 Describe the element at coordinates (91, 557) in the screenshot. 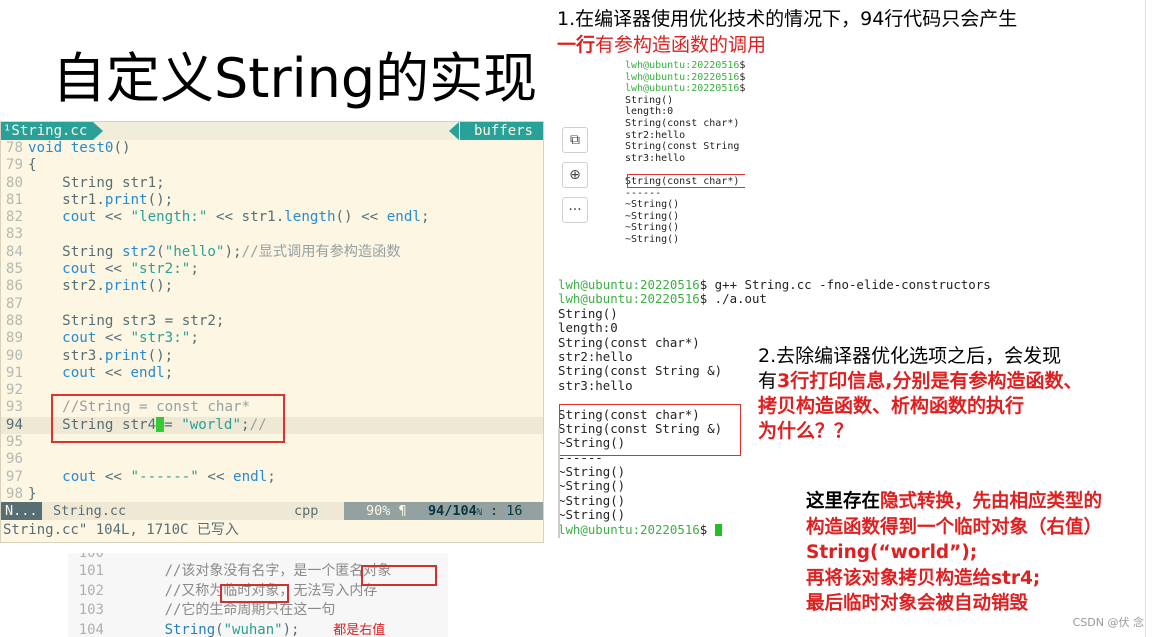

I see `snippet-line: 100` at that location.